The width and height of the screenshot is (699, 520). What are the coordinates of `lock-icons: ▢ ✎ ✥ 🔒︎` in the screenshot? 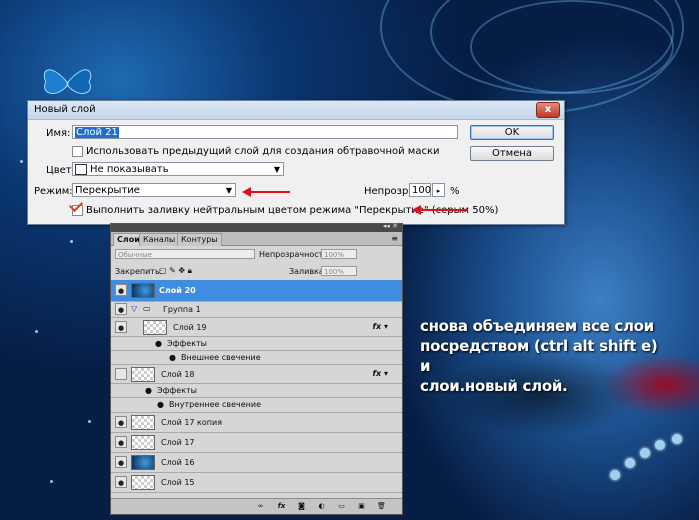 It's located at (175, 271).